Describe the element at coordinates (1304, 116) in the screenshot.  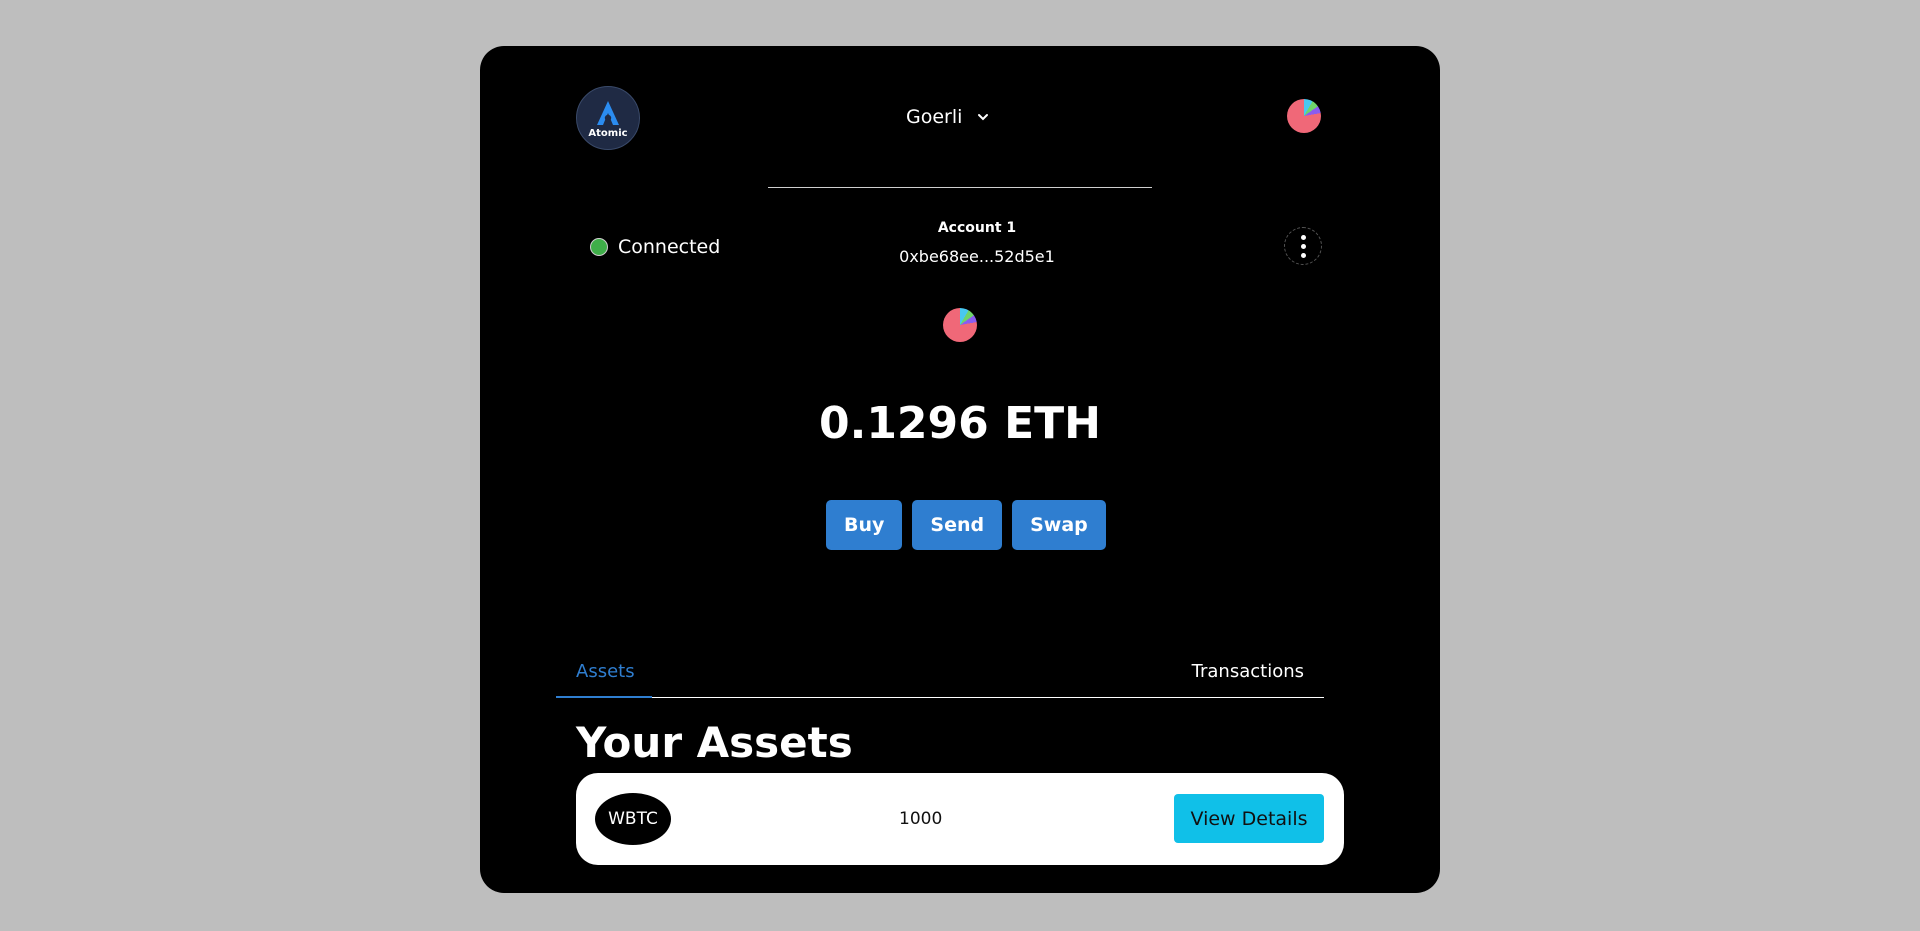
I see `account-avatar-icon` at that location.